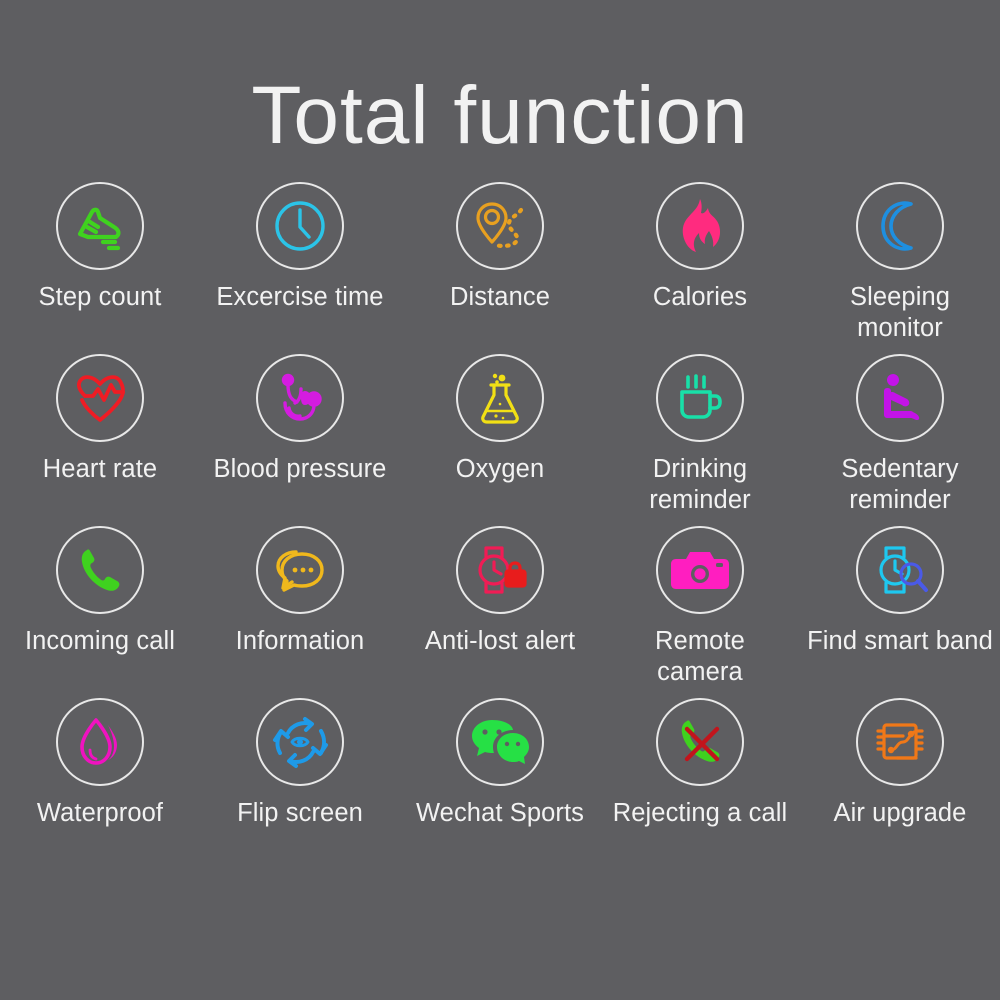 This screenshot has width=1000, height=1000. I want to click on feature-label: Heart rate, so click(100, 469).